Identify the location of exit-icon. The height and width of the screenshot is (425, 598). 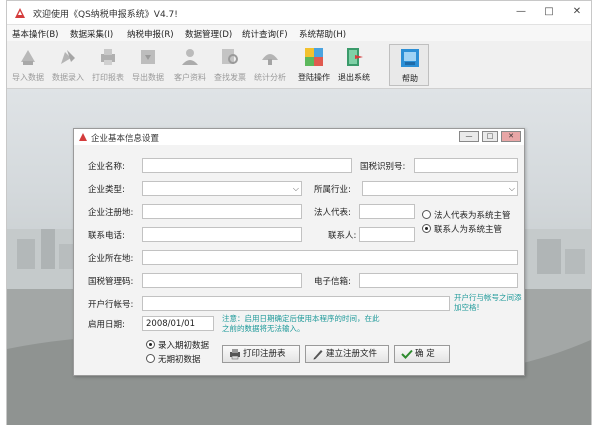
(355, 57).